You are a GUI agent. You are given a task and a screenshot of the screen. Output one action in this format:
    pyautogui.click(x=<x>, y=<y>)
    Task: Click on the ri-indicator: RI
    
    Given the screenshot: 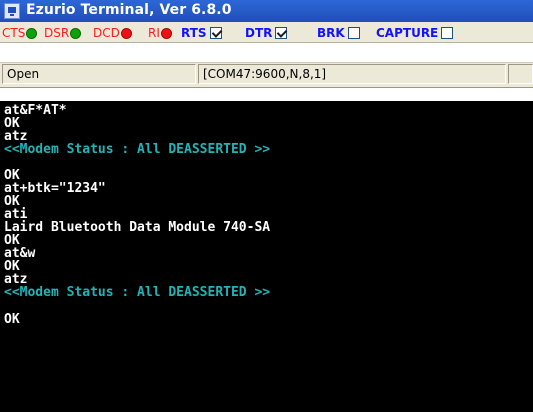 What is the action you would take?
    pyautogui.click(x=160, y=33)
    